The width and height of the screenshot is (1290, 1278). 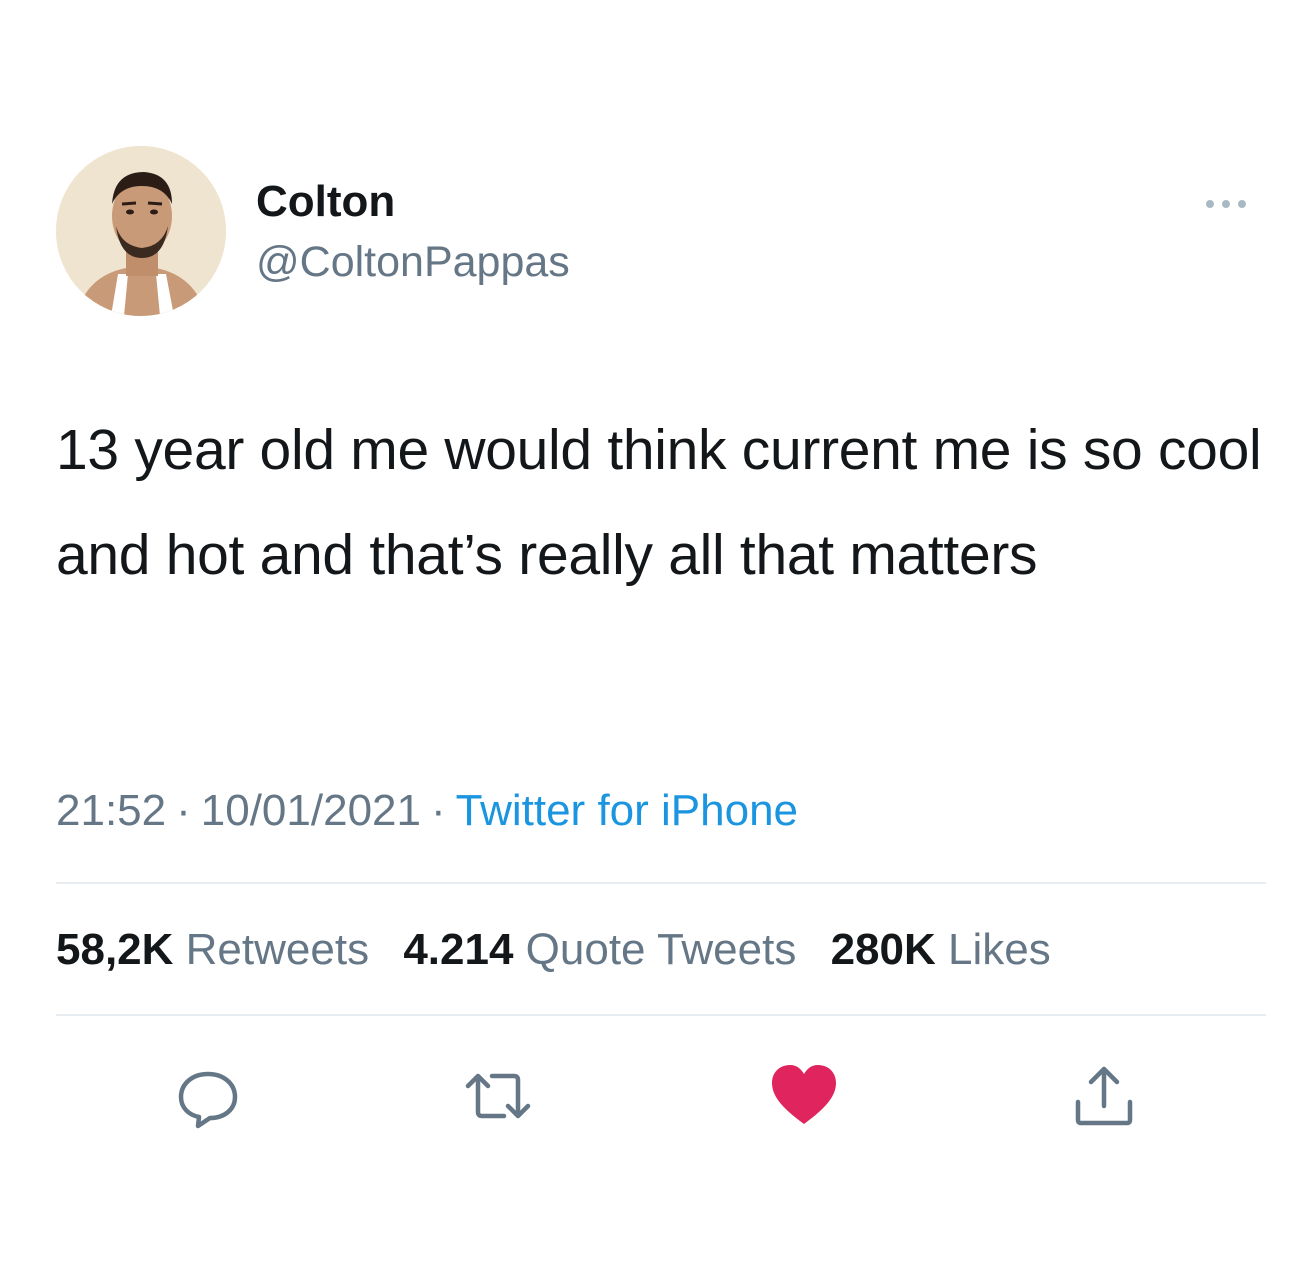 What do you see at coordinates (310, 810) in the screenshot?
I see `tweet-date: 10/01/2021` at bounding box center [310, 810].